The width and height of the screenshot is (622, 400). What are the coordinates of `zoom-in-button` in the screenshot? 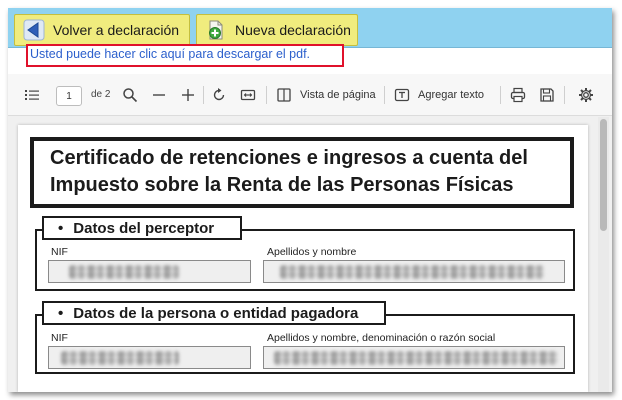 It's located at (188, 95).